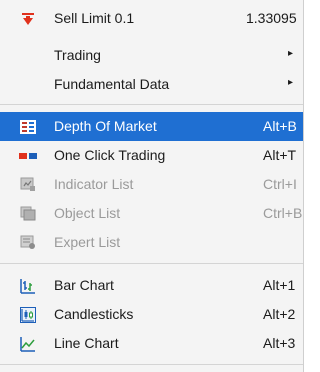 The height and width of the screenshot is (372, 320). I want to click on price-value: 1.33095, so click(271, 18).